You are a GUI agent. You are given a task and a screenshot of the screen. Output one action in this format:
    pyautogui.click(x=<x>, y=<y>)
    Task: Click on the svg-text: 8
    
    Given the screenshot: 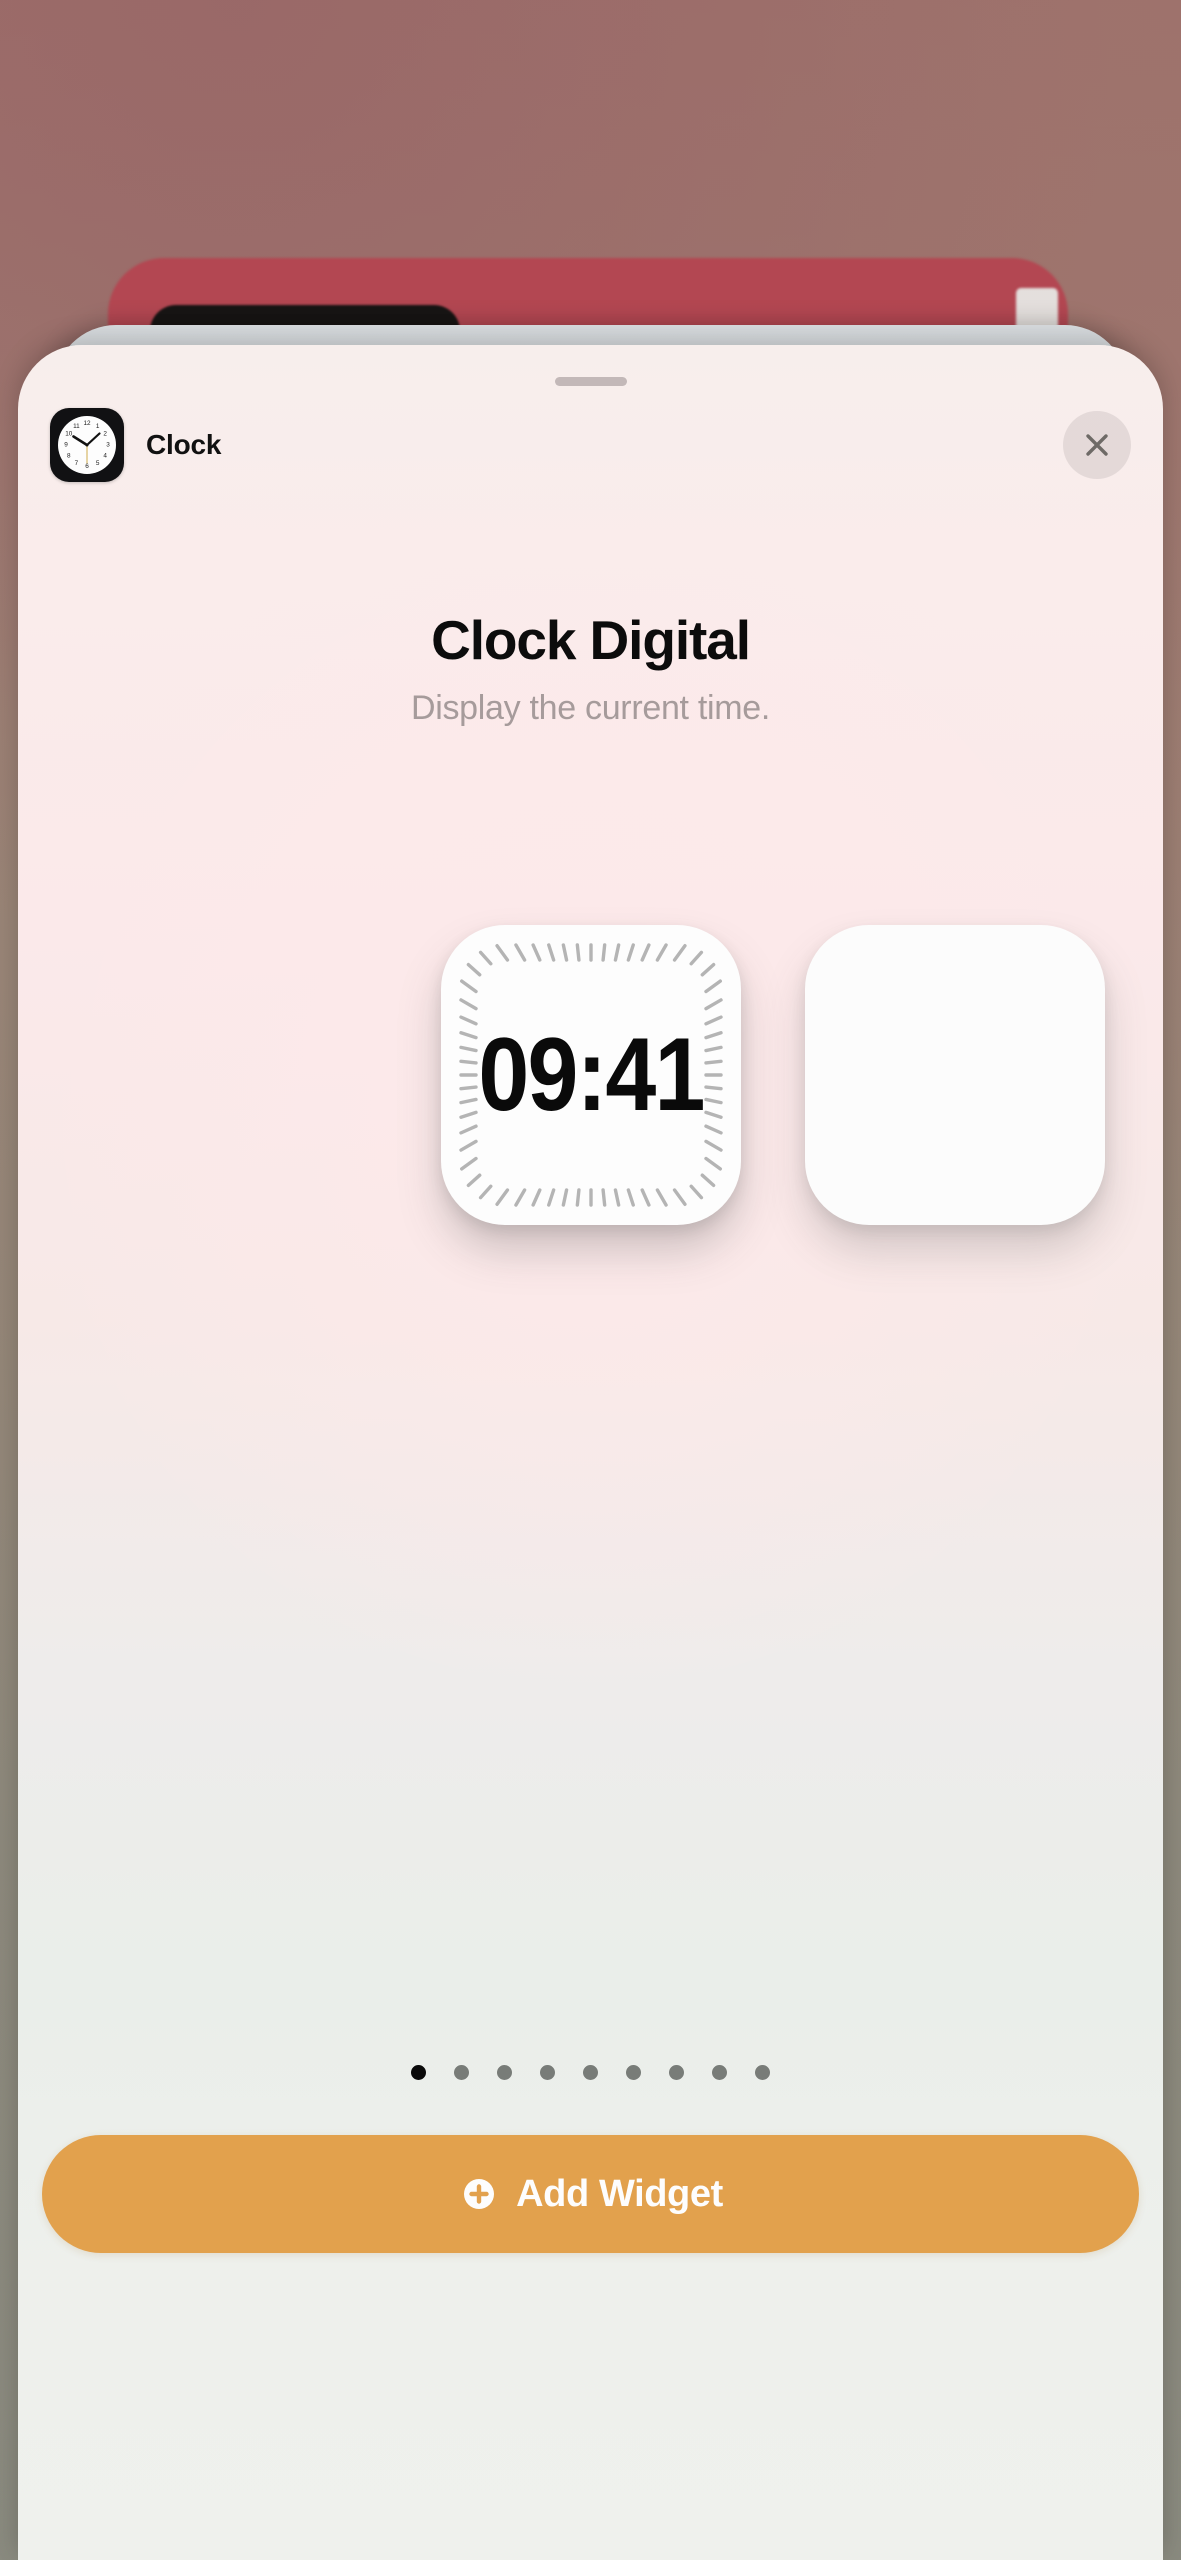 What is the action you would take?
    pyautogui.click(x=69, y=455)
    